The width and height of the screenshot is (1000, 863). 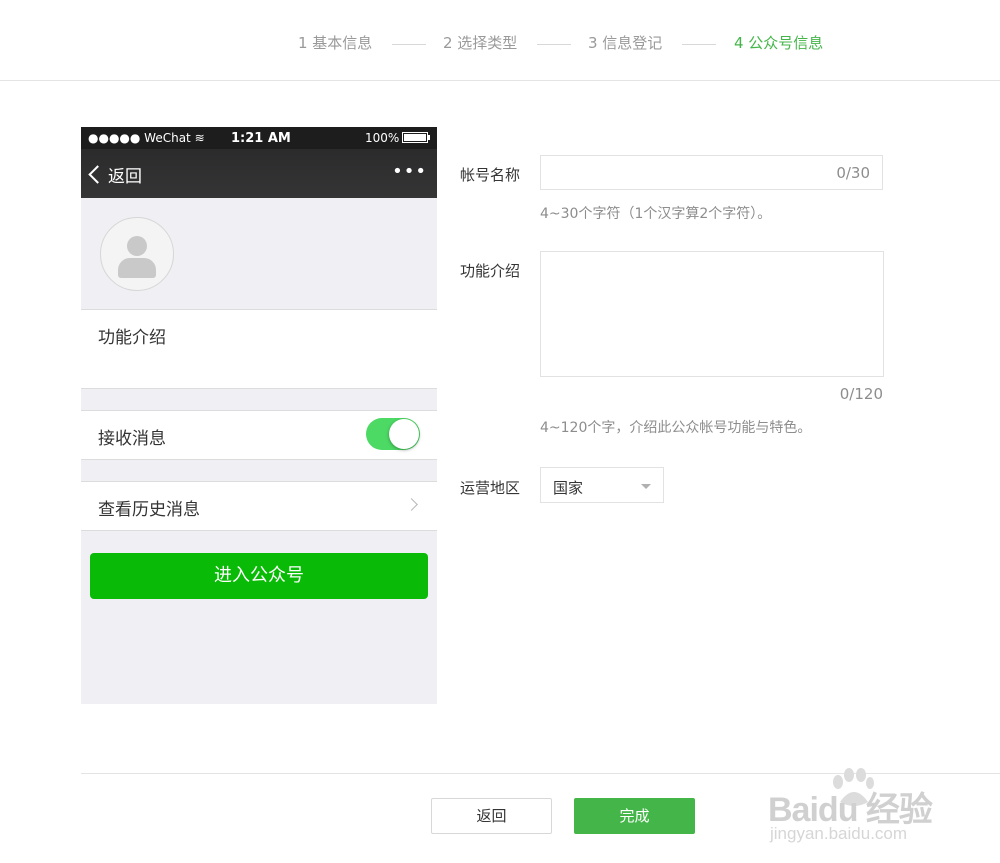 What do you see at coordinates (97, 174) in the screenshot?
I see `chevron-left-icon` at bounding box center [97, 174].